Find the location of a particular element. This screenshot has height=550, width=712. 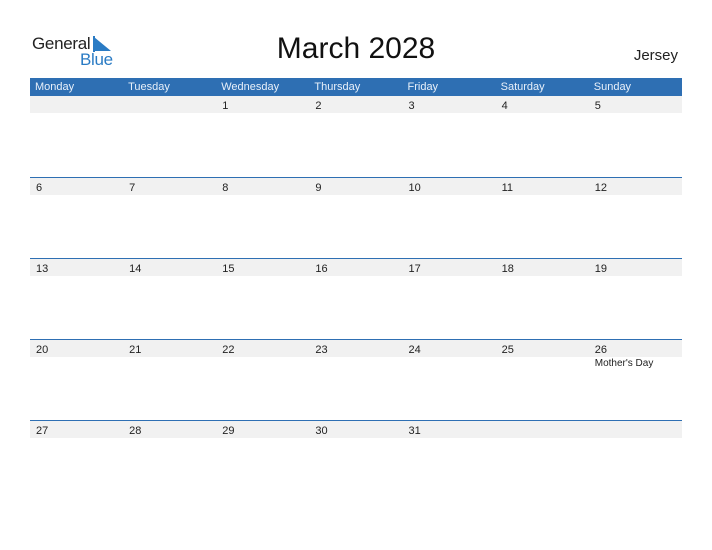

day-cell: 2 is located at coordinates (355, 104).